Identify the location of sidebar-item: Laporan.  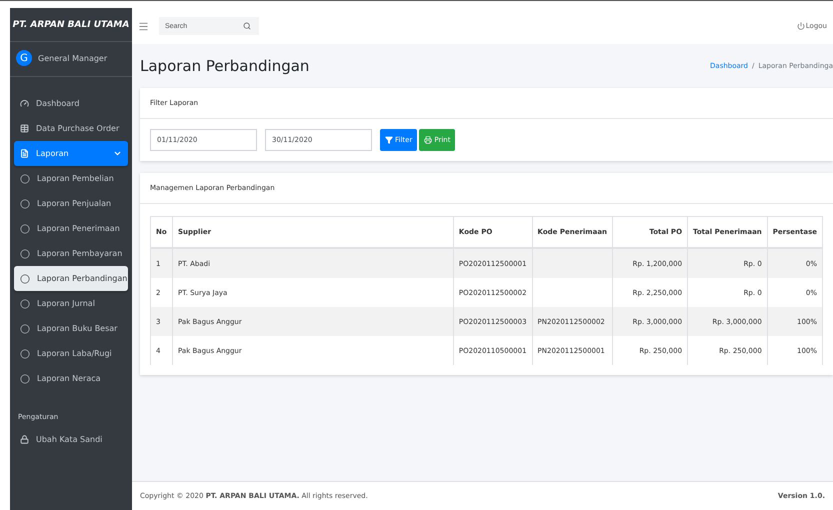
(71, 153).